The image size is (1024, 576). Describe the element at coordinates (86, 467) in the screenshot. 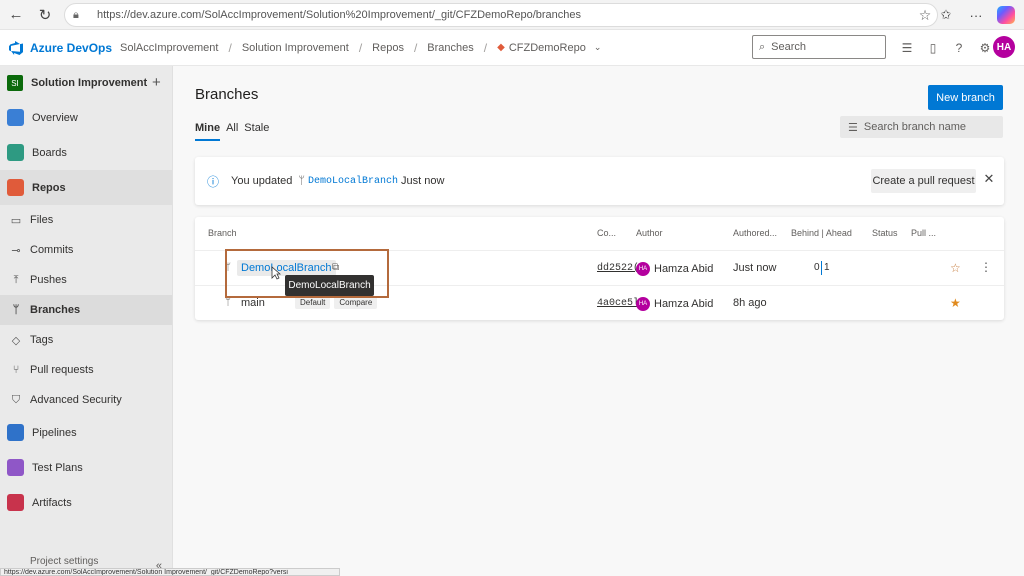

I see `sidebar-item-test-plans: Test Plans` at that location.